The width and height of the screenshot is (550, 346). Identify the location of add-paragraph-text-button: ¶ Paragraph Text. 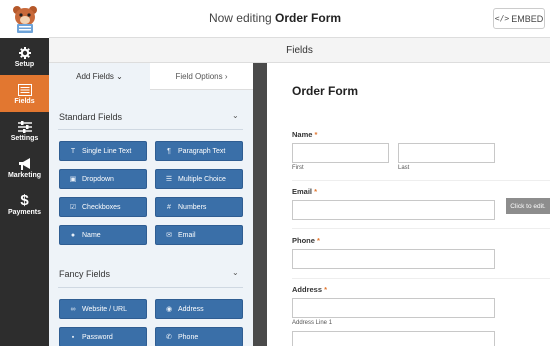
(199, 151).